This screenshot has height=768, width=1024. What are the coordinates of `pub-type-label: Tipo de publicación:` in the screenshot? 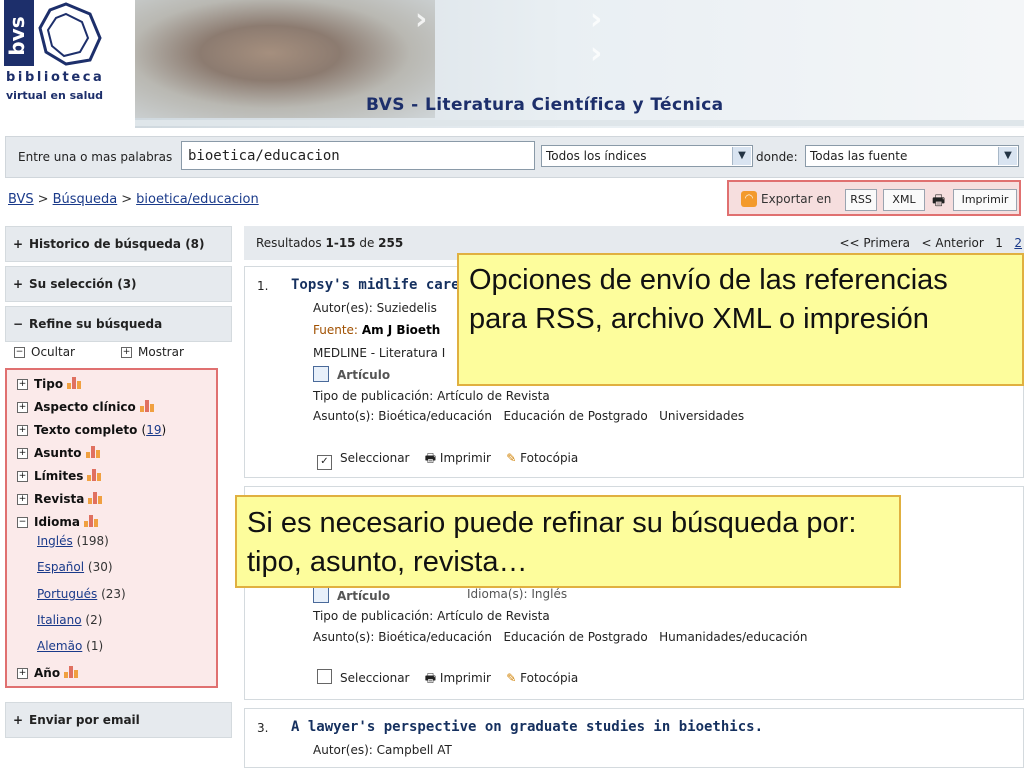 It's located at (373, 616).